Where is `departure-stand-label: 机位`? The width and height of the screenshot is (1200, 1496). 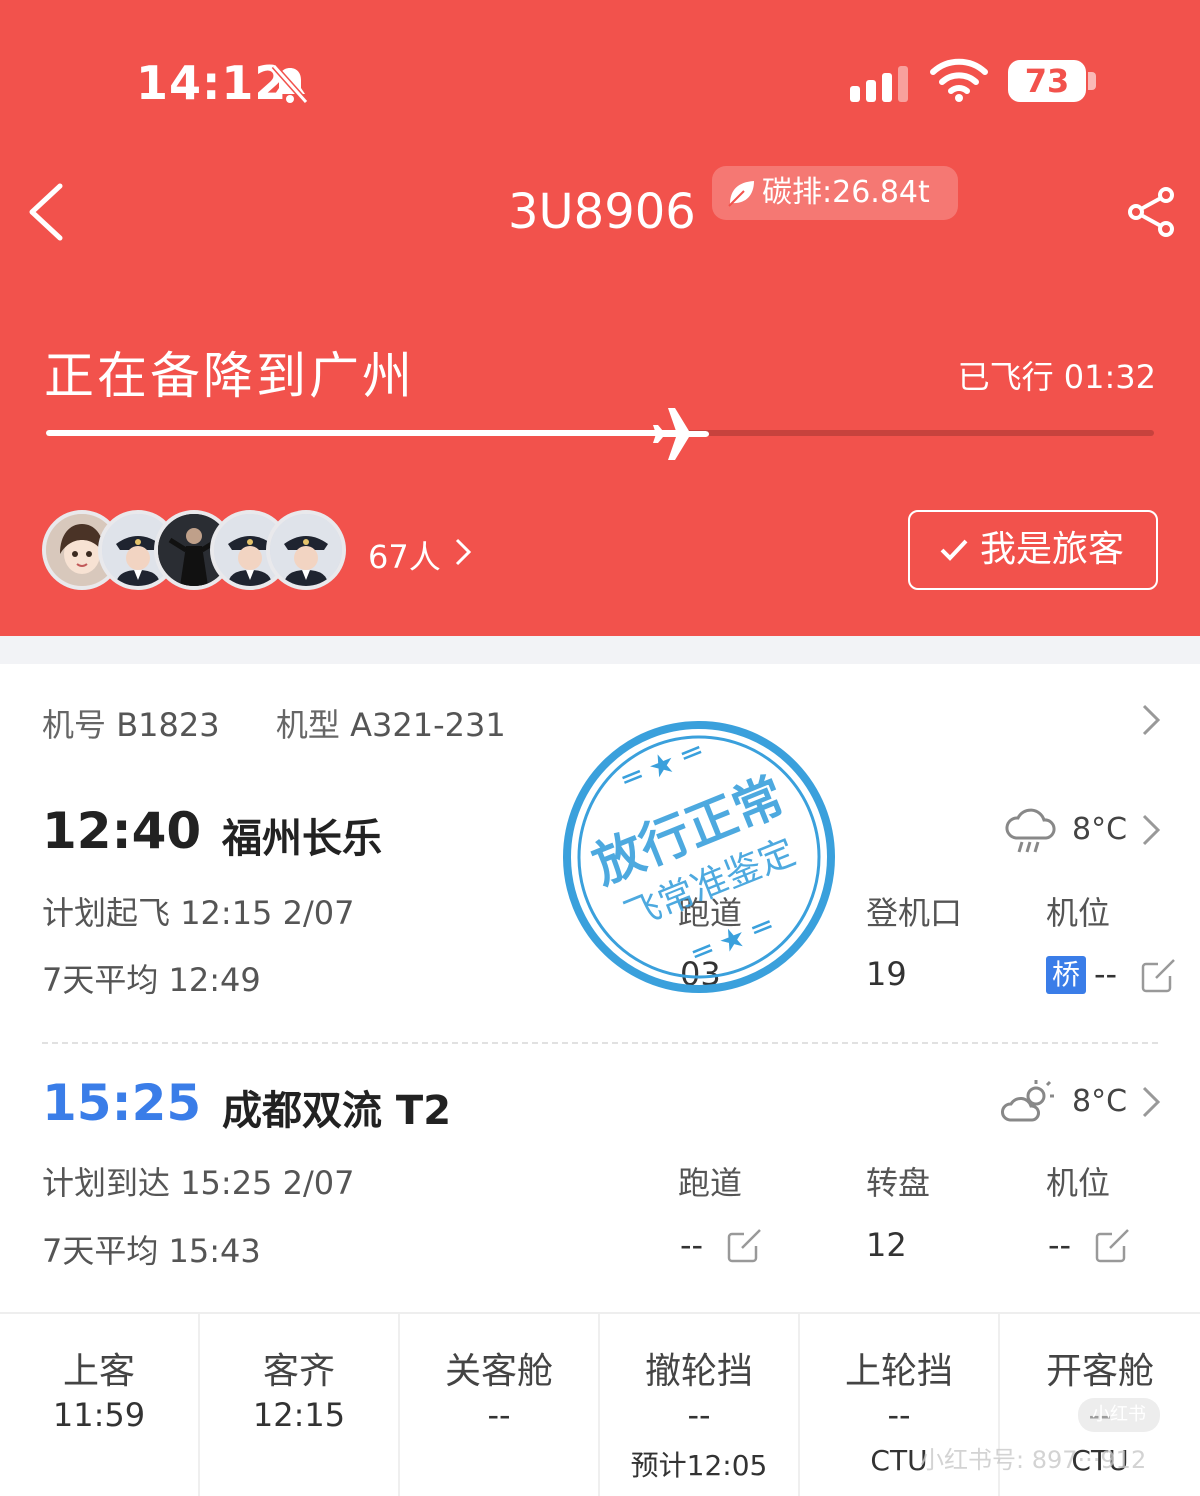
departure-stand-label: 机位 is located at coordinates (1078, 913).